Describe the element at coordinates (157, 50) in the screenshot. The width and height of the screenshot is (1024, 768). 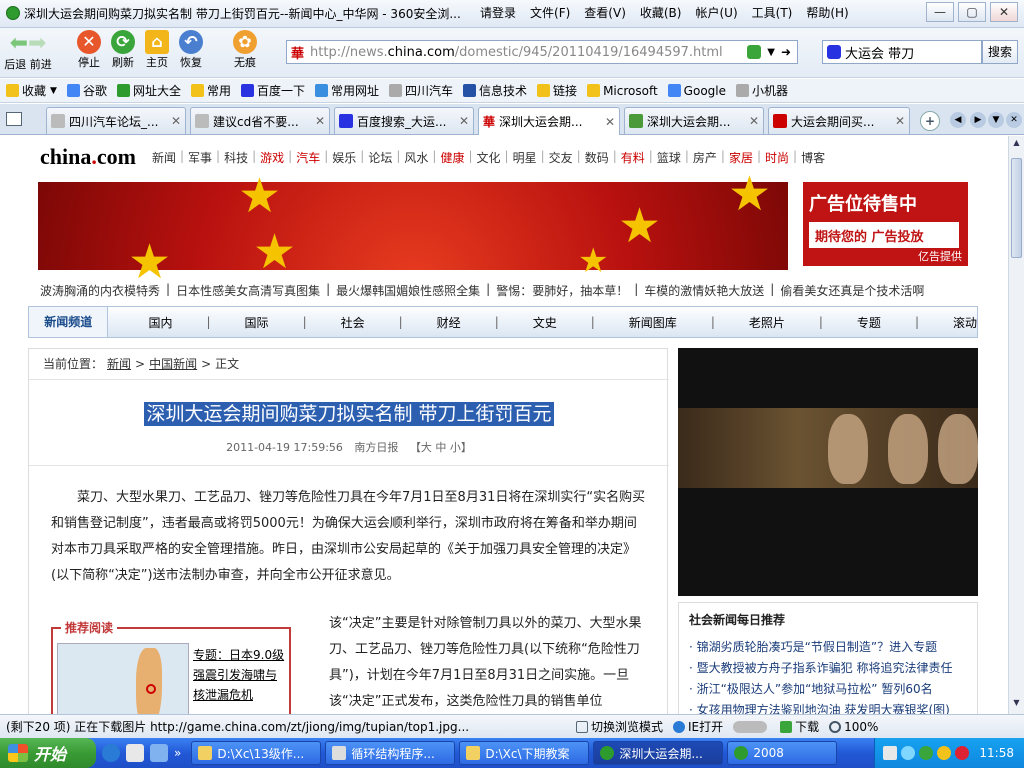
I see `home-button: ⌂ 主页` at that location.